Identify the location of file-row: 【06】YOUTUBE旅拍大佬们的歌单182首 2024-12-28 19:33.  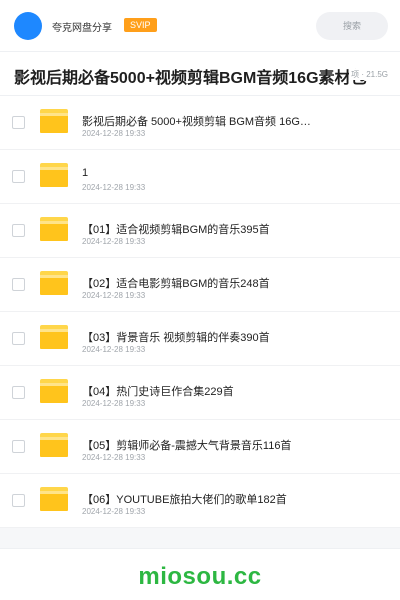
(200, 501).